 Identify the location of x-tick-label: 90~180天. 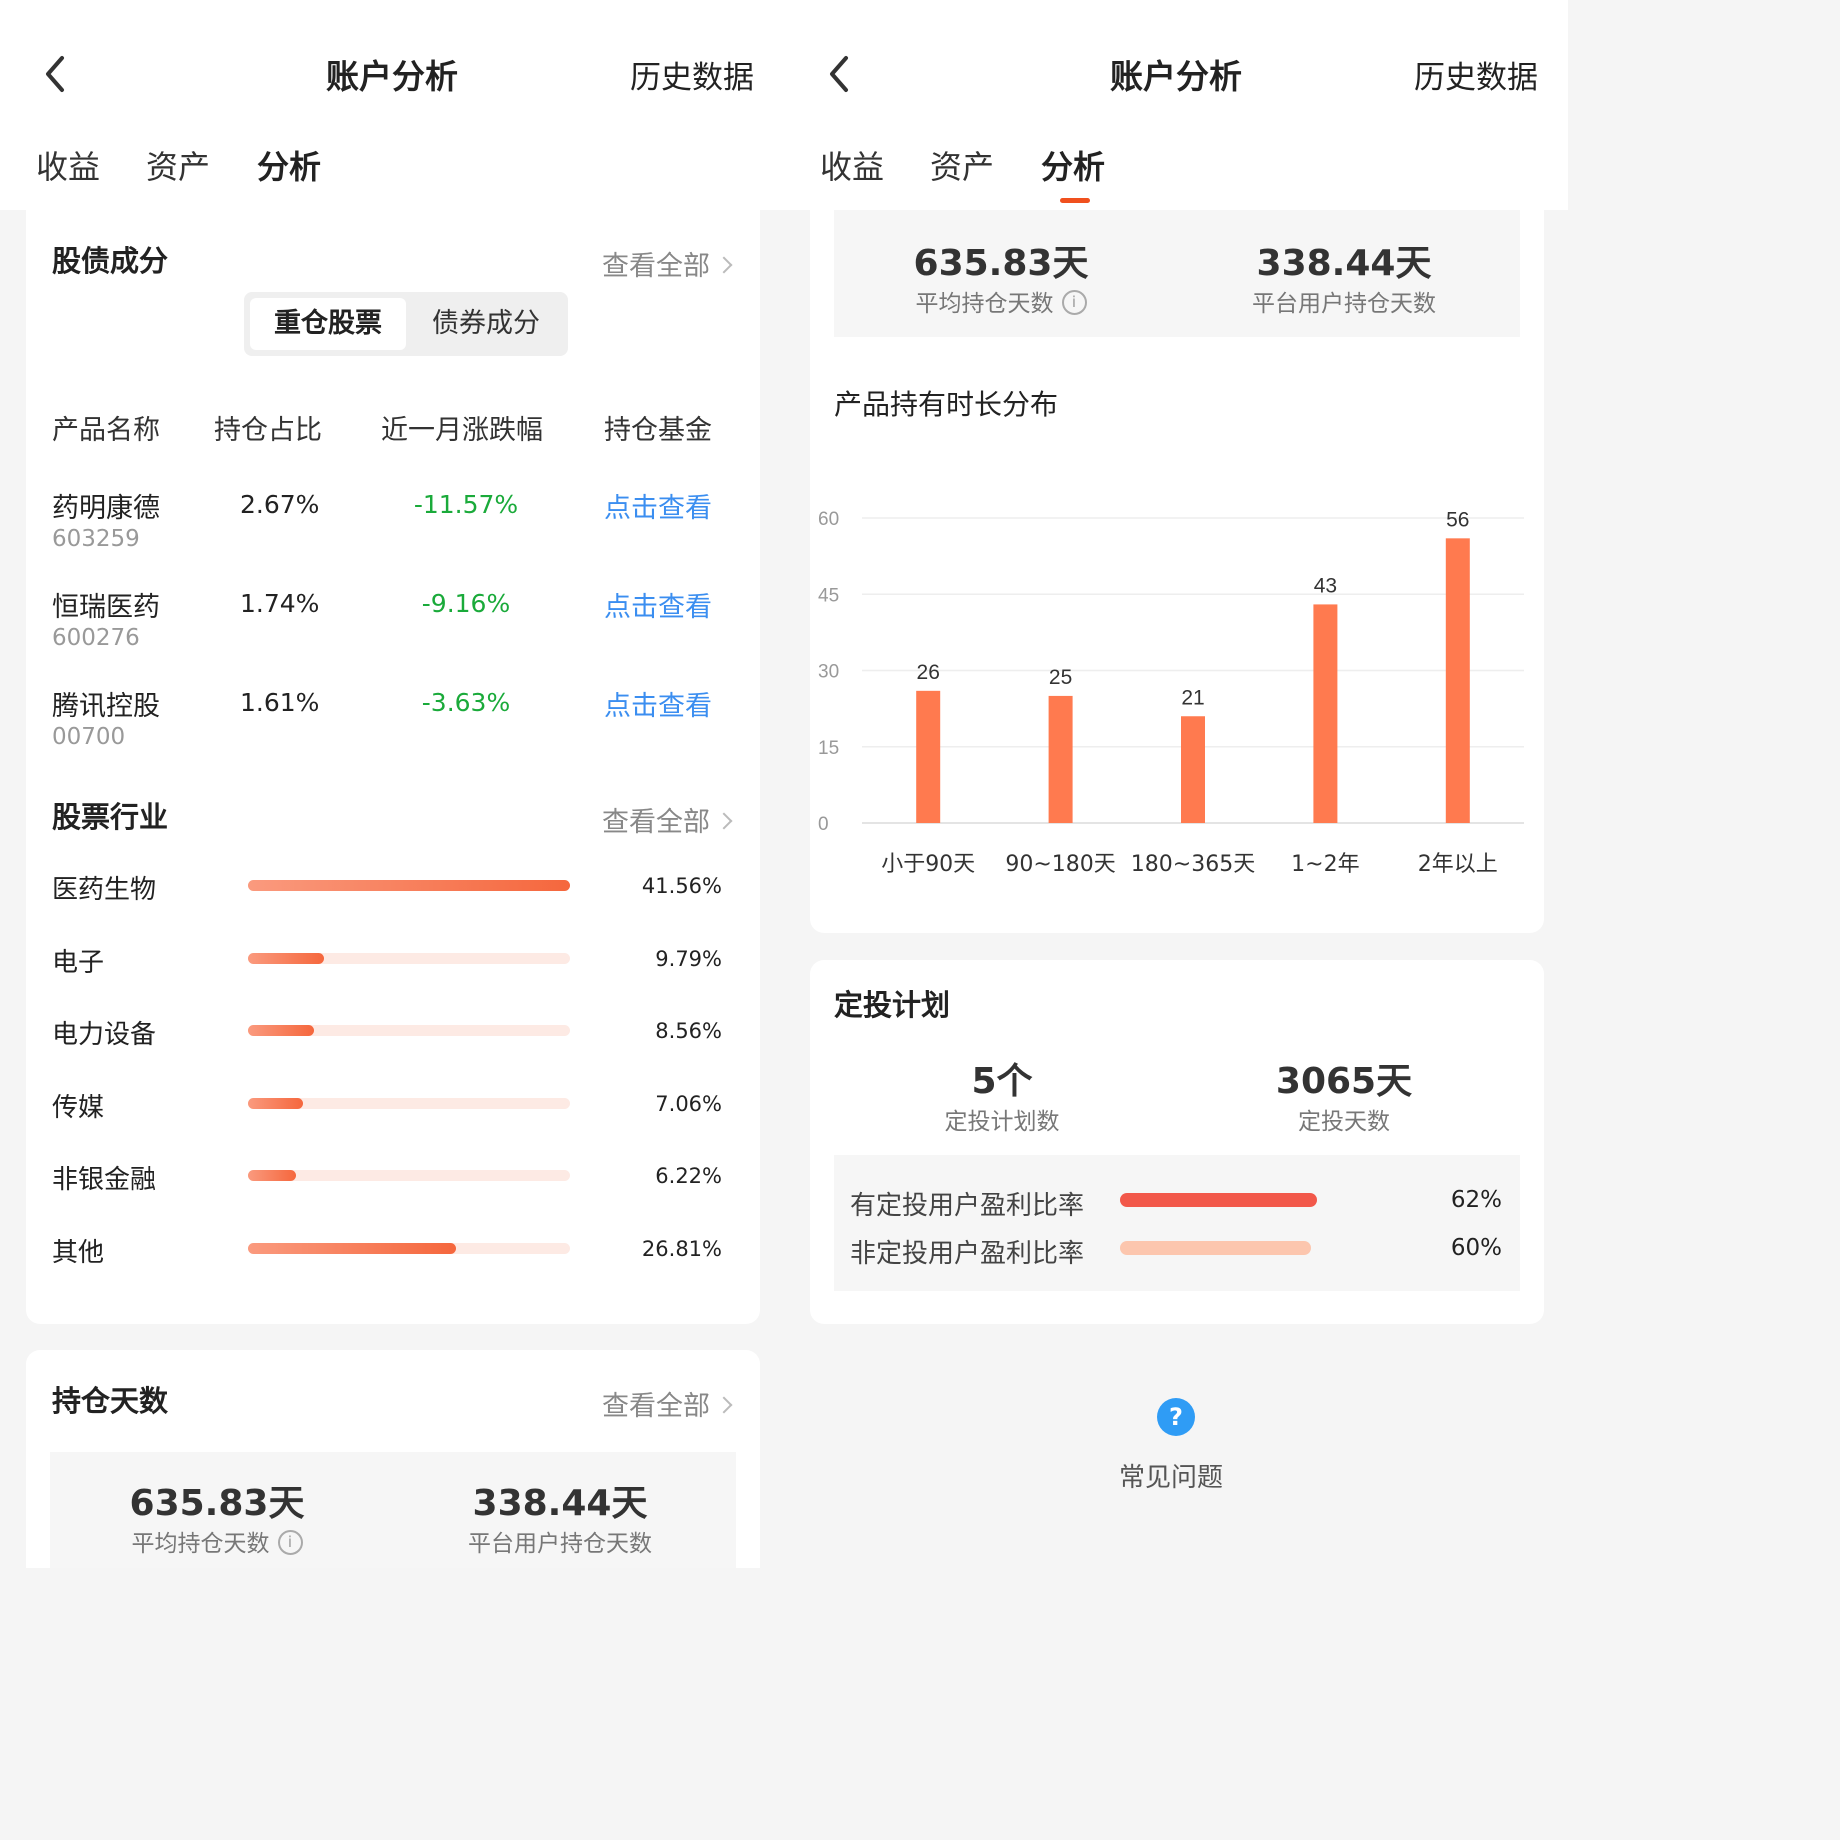
(1060, 864).